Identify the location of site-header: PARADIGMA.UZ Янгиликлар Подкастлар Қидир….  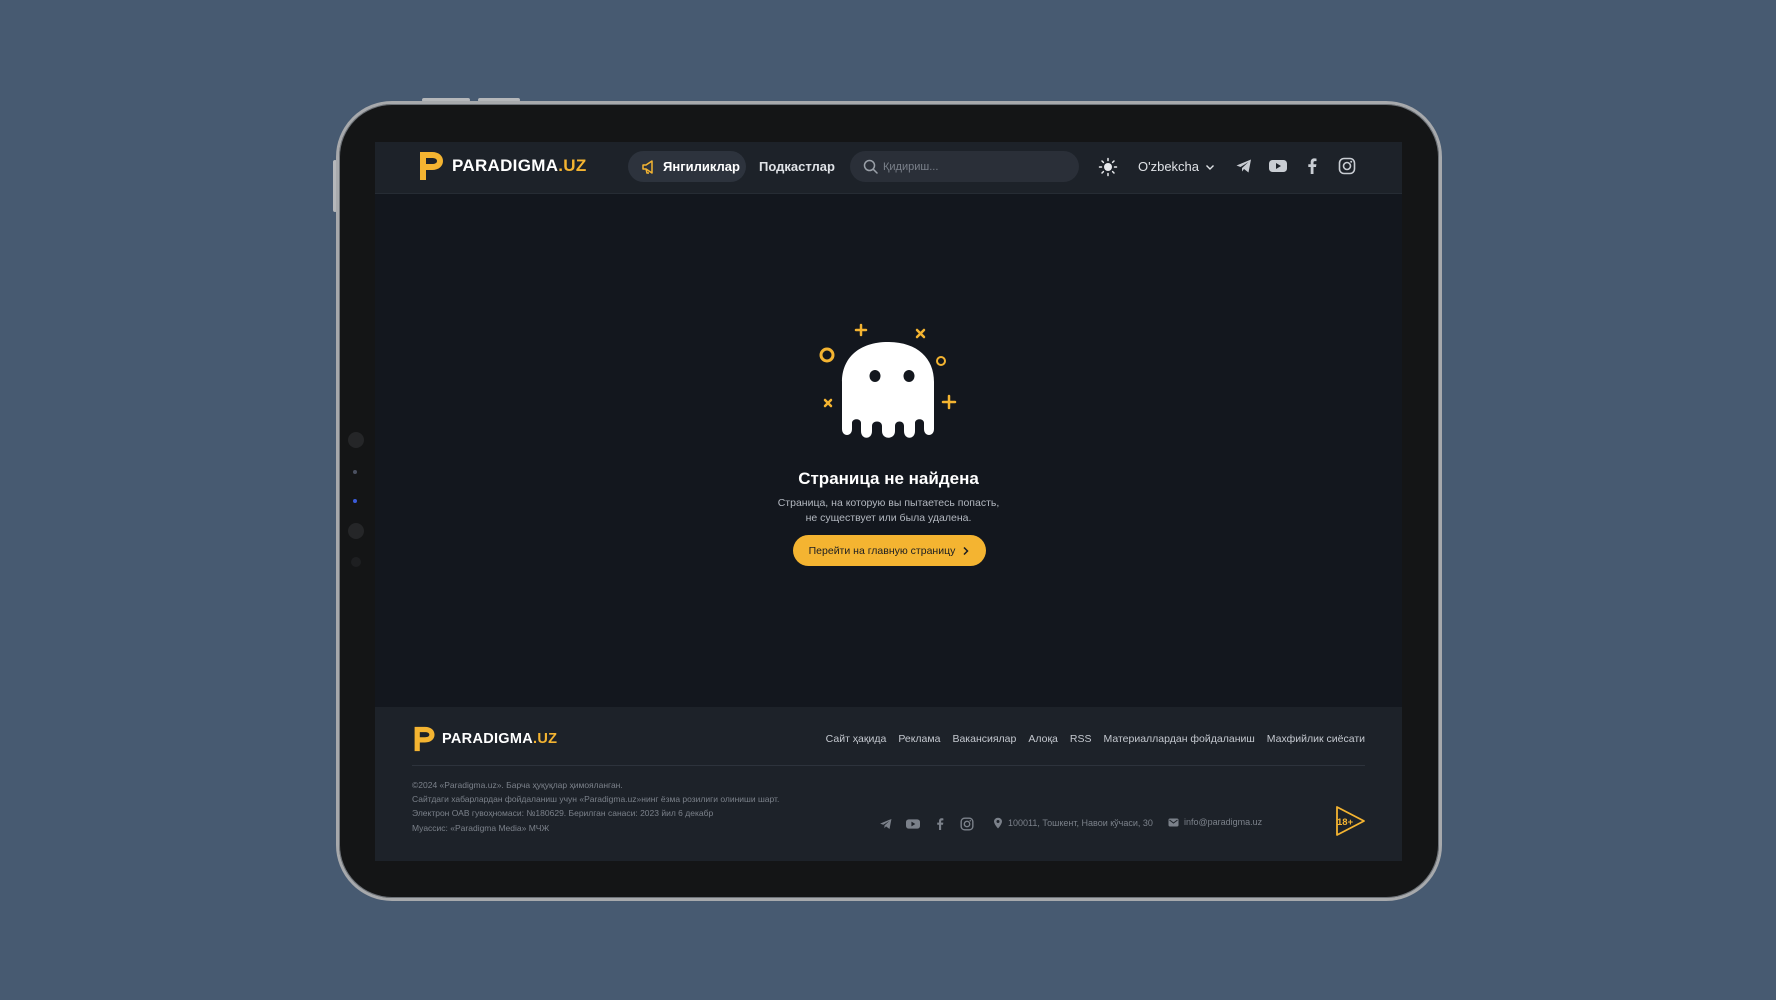
(888, 168).